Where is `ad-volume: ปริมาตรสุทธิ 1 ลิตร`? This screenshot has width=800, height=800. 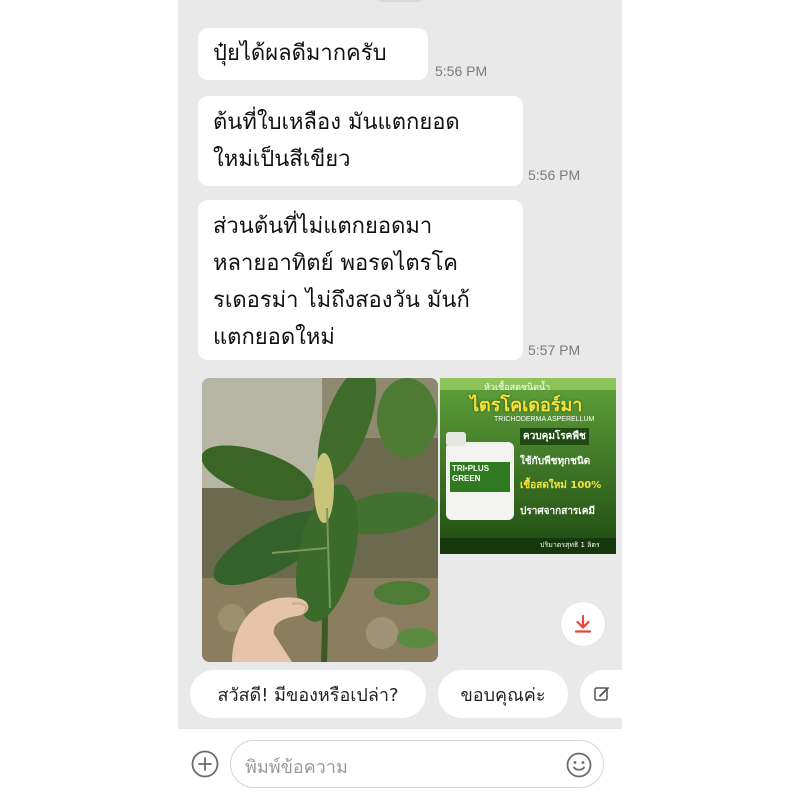
ad-volume: ปริมาตรสุทธิ 1 ลิตร is located at coordinates (570, 545).